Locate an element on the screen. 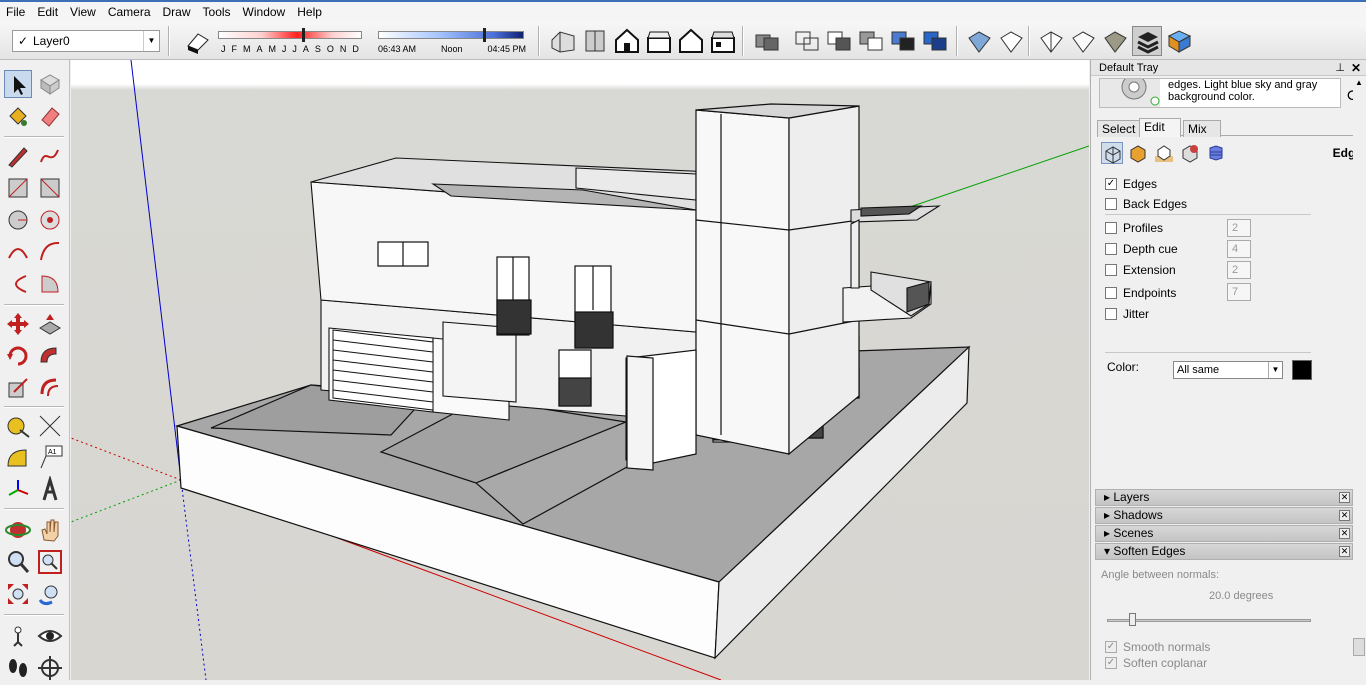 Image resolution: width=1366 pixels, height=685 pixels. style-lines-button is located at coordinates (1051, 41).